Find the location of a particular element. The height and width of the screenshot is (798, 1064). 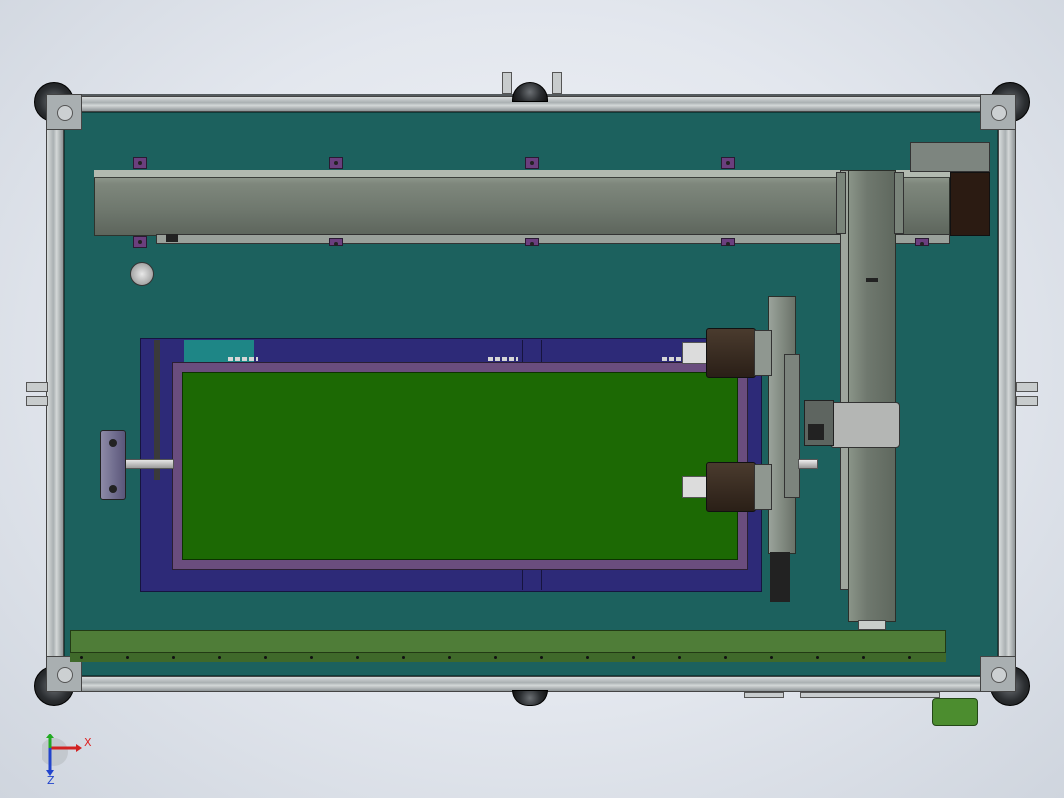

triad-y-label: Y is located at coordinates (47, 735).